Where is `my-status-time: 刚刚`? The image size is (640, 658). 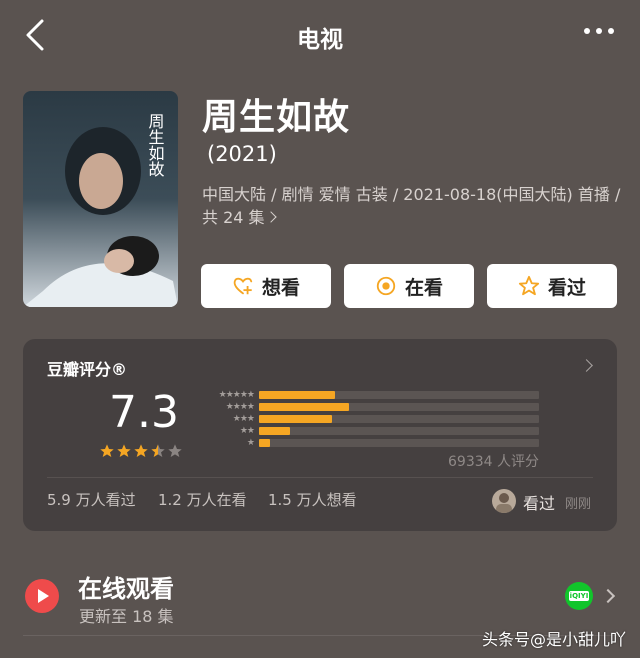
my-status-time: 刚刚 is located at coordinates (578, 504).